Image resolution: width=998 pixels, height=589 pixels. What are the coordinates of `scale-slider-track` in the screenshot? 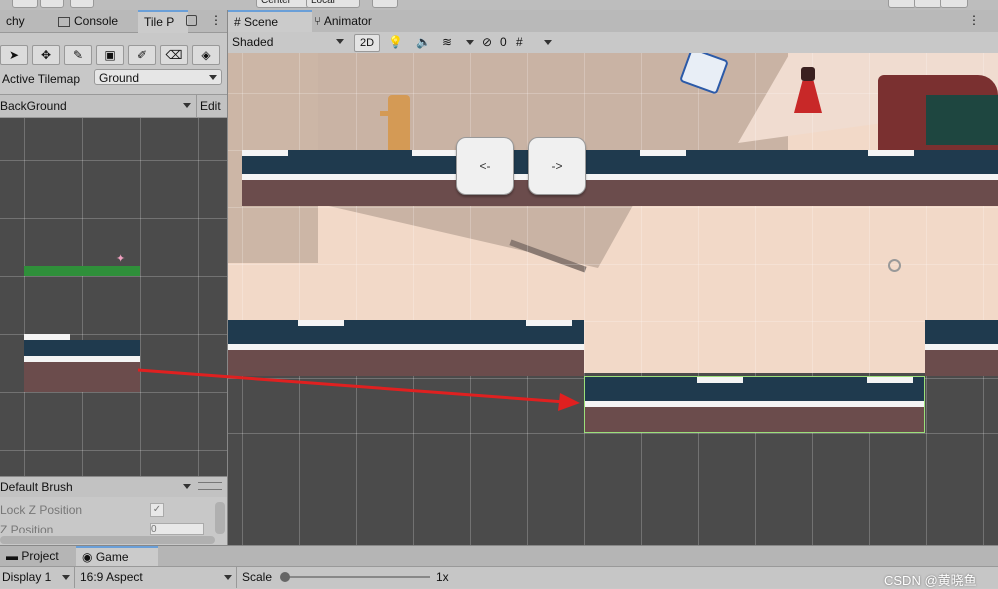 It's located at (357, 577).